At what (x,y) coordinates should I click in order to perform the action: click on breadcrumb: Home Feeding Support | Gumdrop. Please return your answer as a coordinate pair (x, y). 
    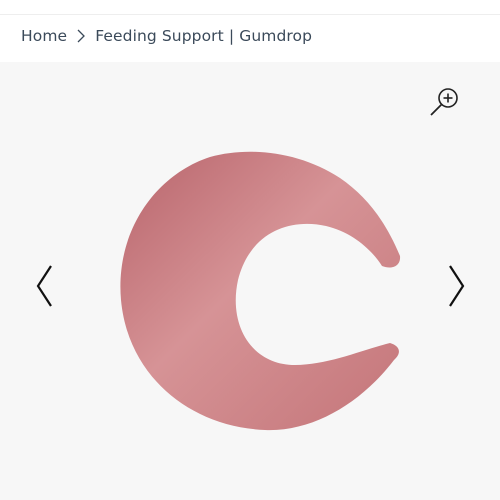
    Looking at the image, I should click on (166, 36).